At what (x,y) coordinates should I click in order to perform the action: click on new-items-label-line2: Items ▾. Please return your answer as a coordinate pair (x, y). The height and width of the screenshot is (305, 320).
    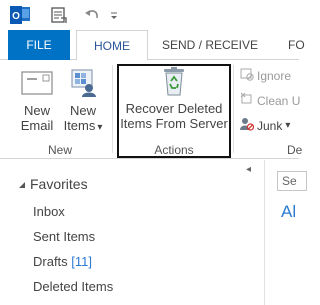
    Looking at the image, I should click on (83, 125).